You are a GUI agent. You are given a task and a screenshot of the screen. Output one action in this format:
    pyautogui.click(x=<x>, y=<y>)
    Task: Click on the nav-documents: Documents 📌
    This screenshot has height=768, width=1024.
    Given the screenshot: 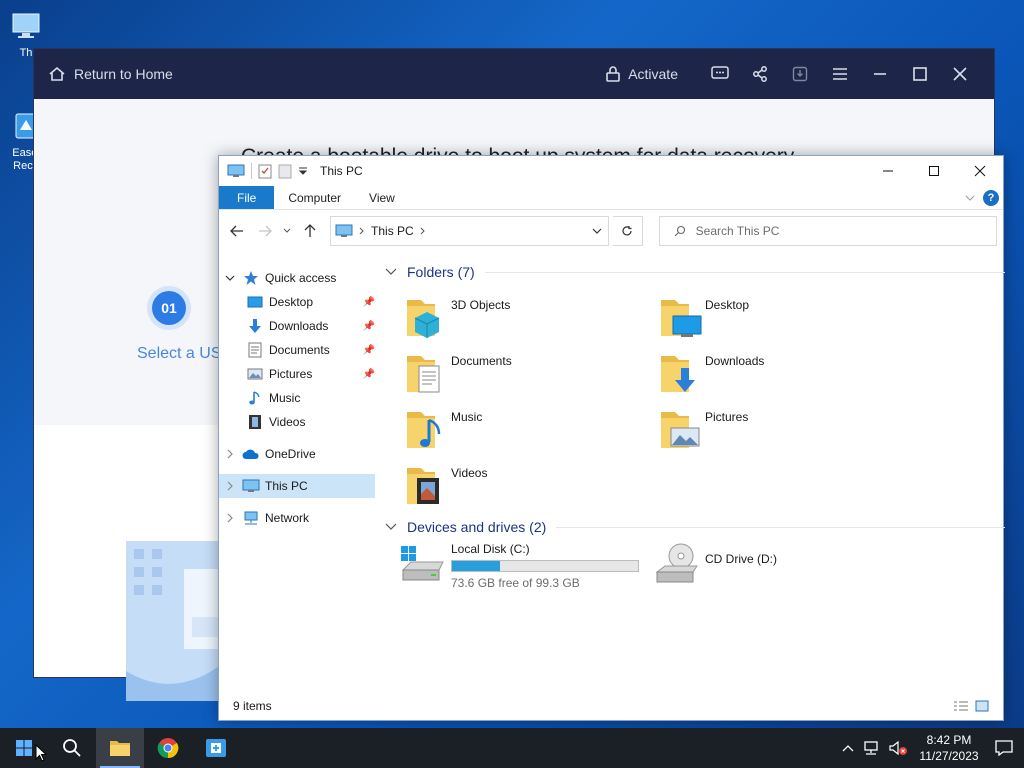 What is the action you would take?
    pyautogui.click(x=299, y=350)
    